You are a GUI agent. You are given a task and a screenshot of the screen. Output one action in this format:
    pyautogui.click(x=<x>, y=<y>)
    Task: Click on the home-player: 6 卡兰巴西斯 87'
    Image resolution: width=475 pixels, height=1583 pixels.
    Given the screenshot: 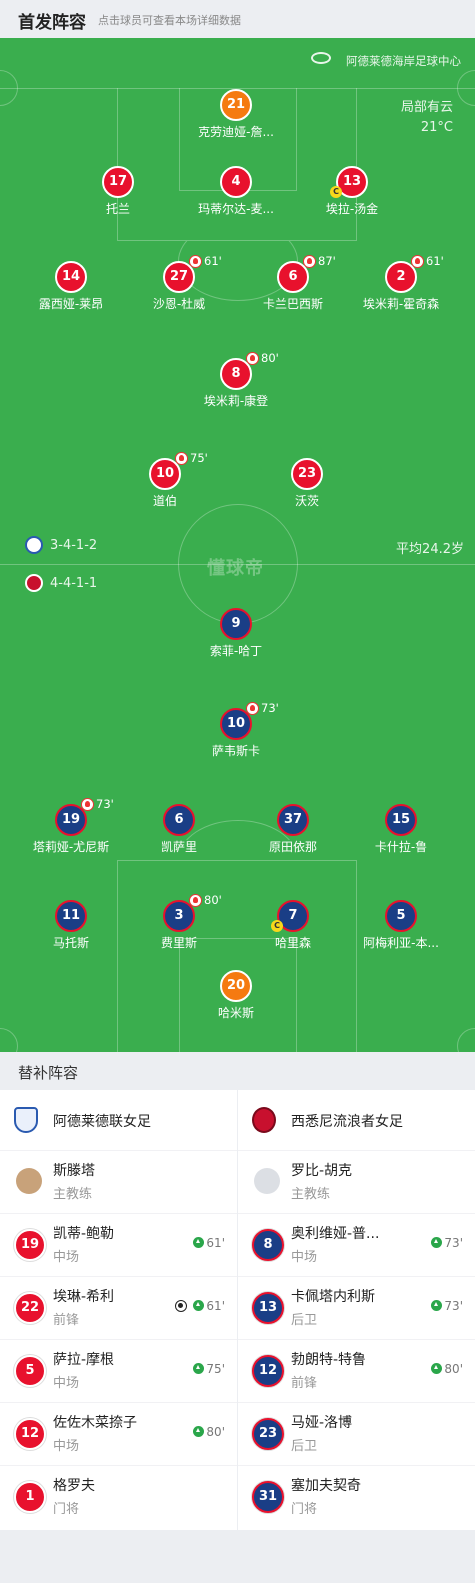 What is the action you would take?
    pyautogui.click(x=293, y=282)
    